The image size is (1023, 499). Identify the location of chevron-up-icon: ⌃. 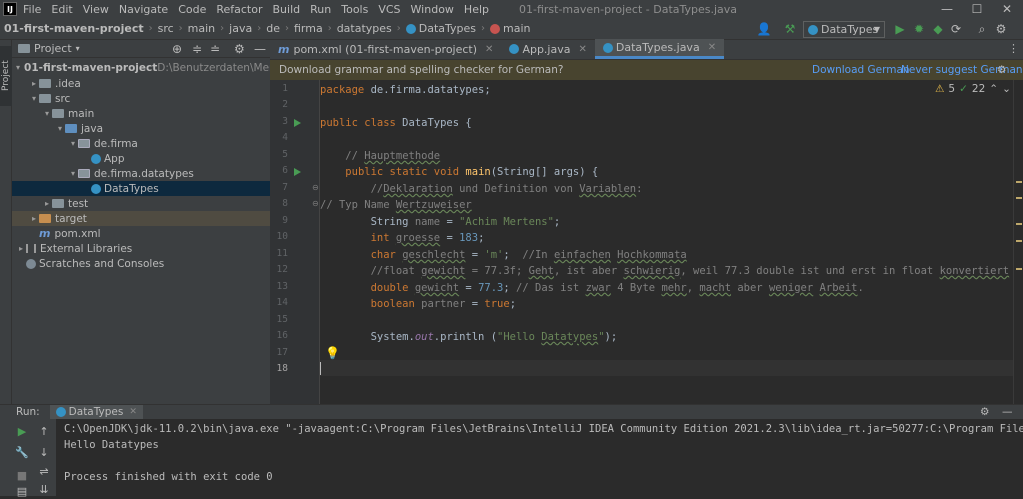
(993, 89).